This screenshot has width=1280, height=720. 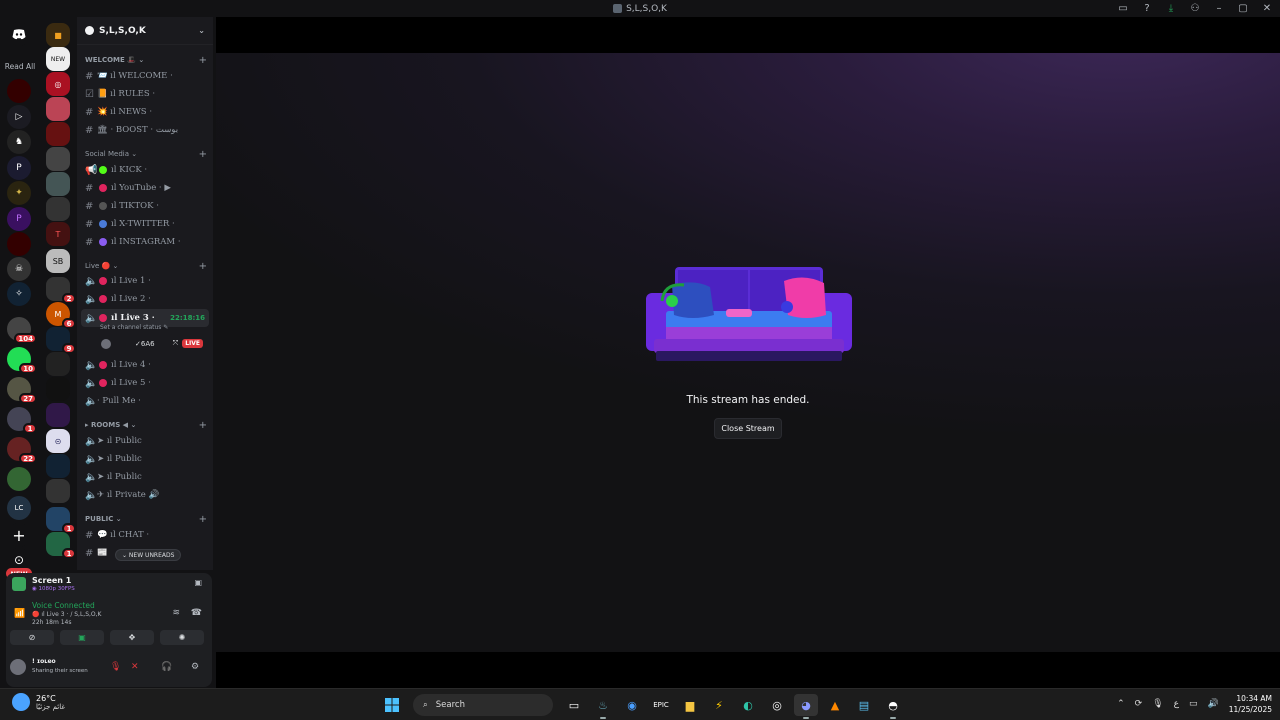 I want to click on copilot-icon: ◉, so click(x=632, y=705).